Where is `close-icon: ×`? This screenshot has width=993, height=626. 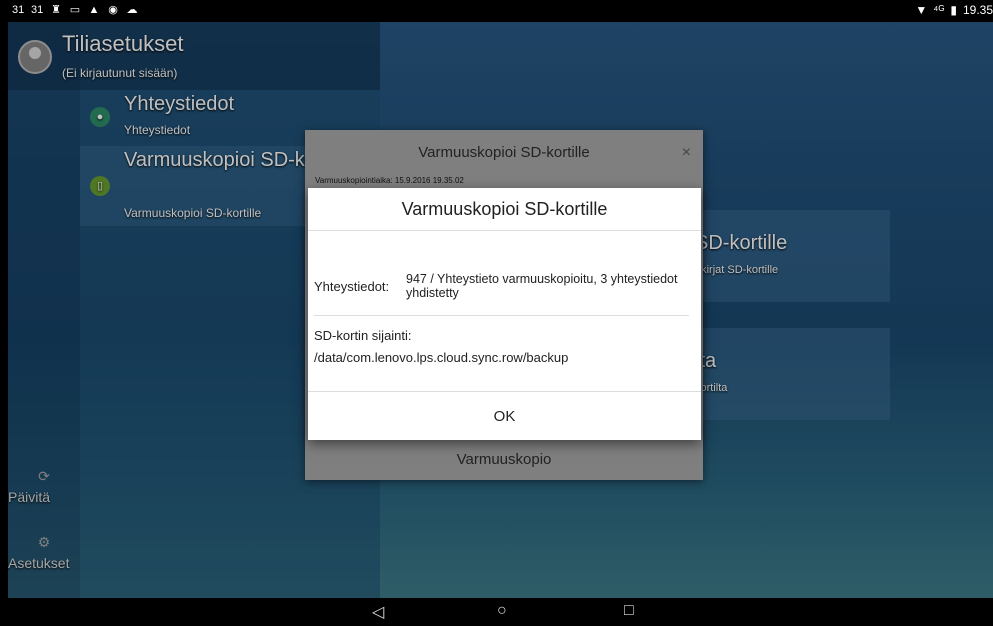
close-icon: × is located at coordinates (686, 152).